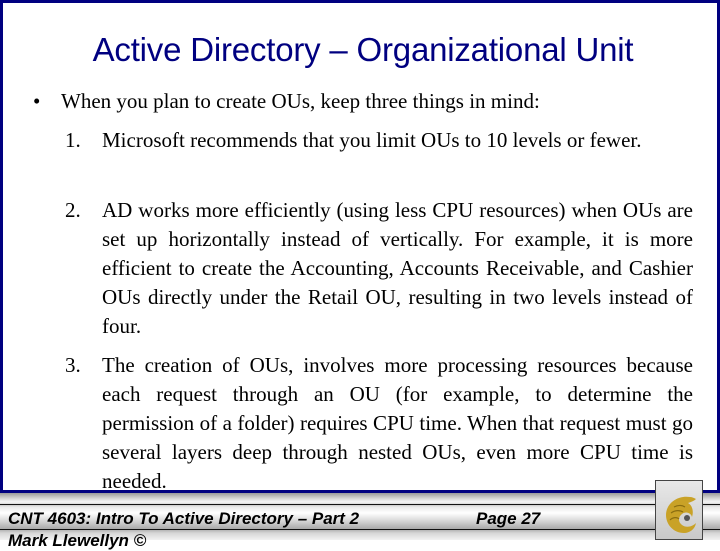 This screenshot has height=551, width=720. What do you see at coordinates (681, 514) in the screenshot?
I see `pegasus-logo-icon` at bounding box center [681, 514].